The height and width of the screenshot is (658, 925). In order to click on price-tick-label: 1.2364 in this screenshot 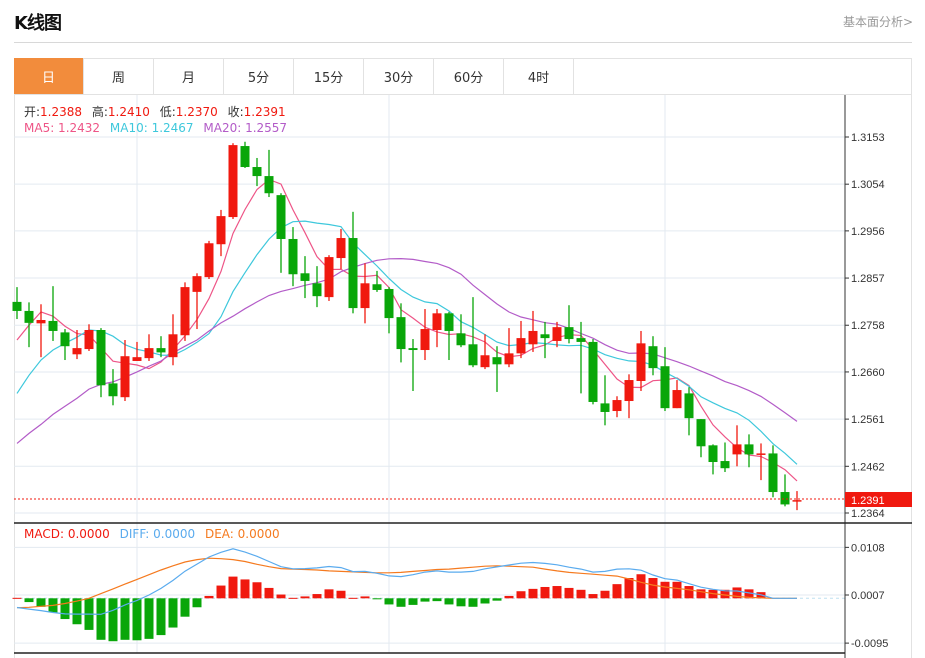, I will do `click(868, 514)`.